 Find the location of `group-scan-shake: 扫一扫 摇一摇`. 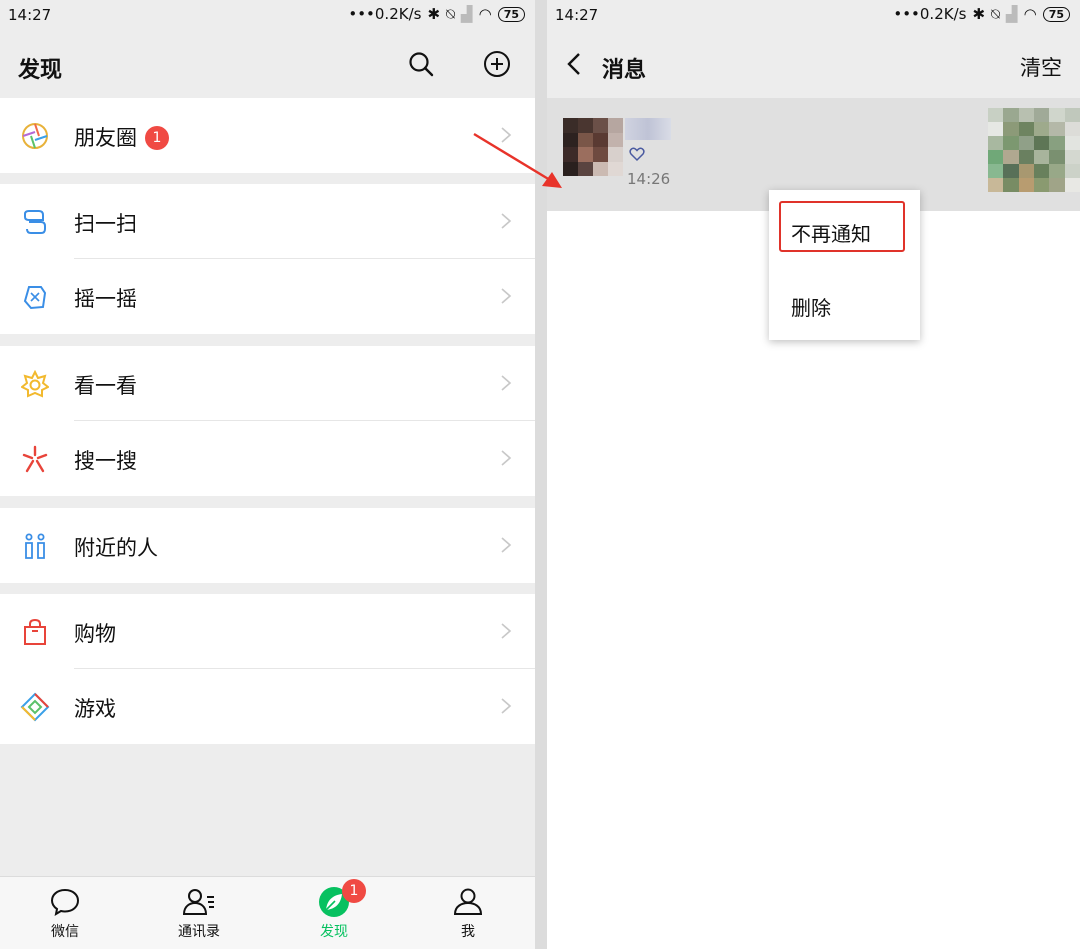

group-scan-shake: 扫一扫 摇一摇 is located at coordinates (267, 259).